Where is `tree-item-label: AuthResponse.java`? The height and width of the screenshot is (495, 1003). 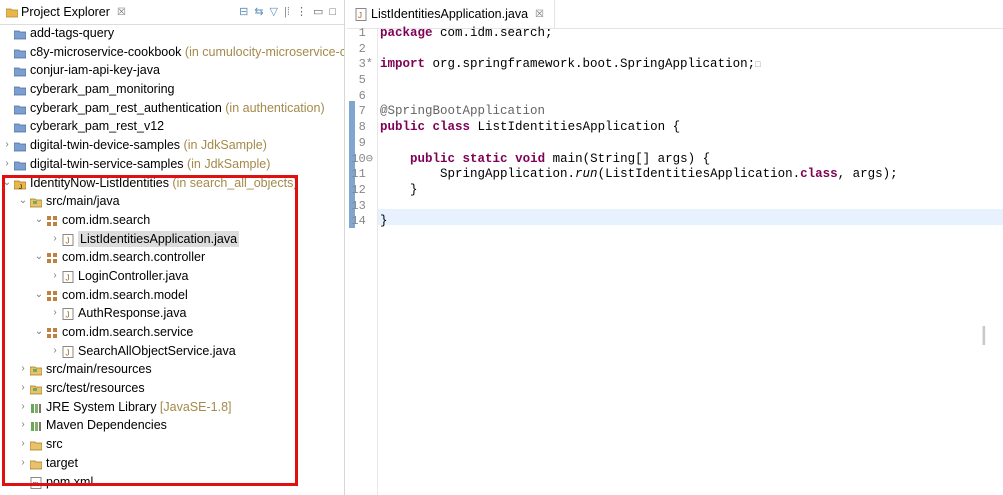 tree-item-label: AuthResponse.java is located at coordinates (132, 313).